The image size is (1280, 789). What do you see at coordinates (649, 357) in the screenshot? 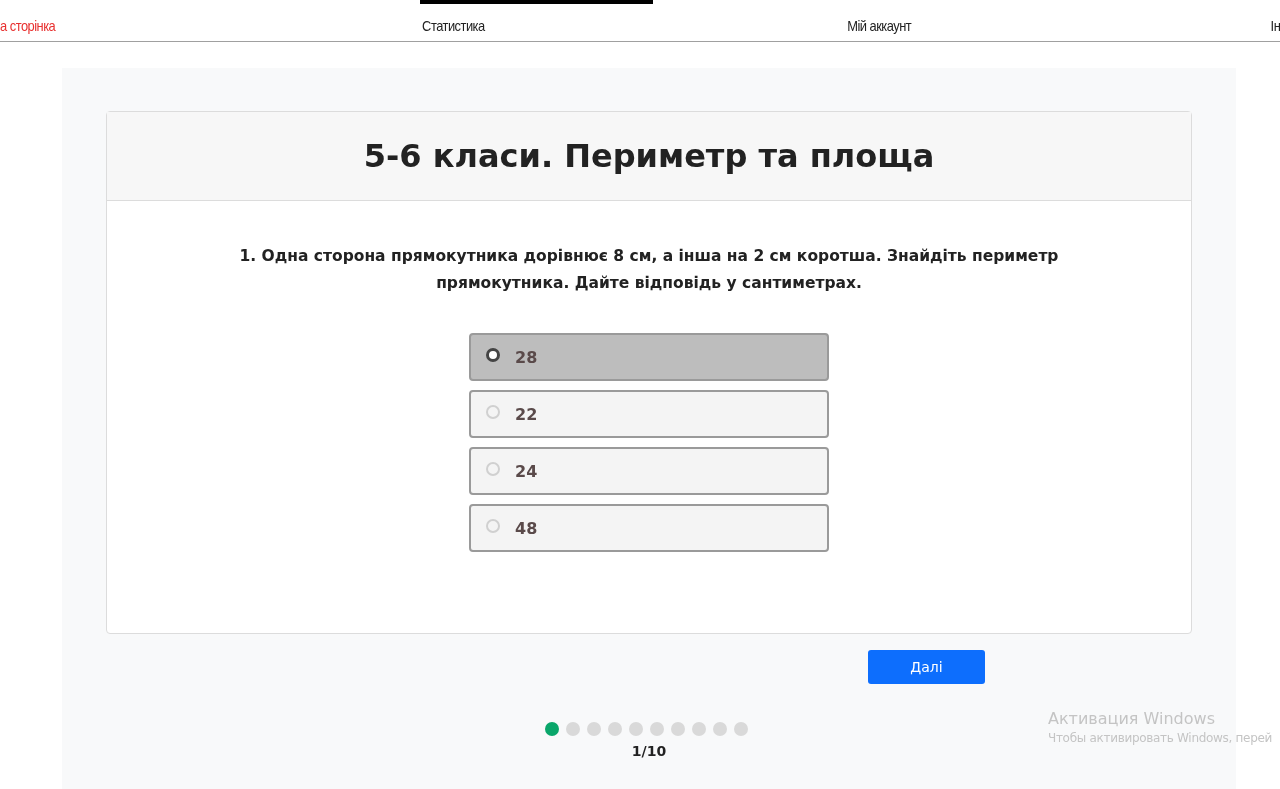
I see `answer-option: 28` at bounding box center [649, 357].